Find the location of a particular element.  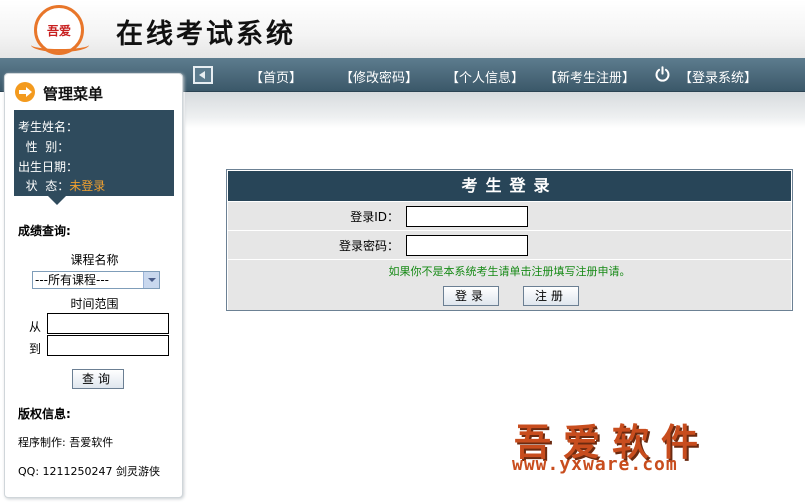

from-label: 从 is located at coordinates (35, 327).